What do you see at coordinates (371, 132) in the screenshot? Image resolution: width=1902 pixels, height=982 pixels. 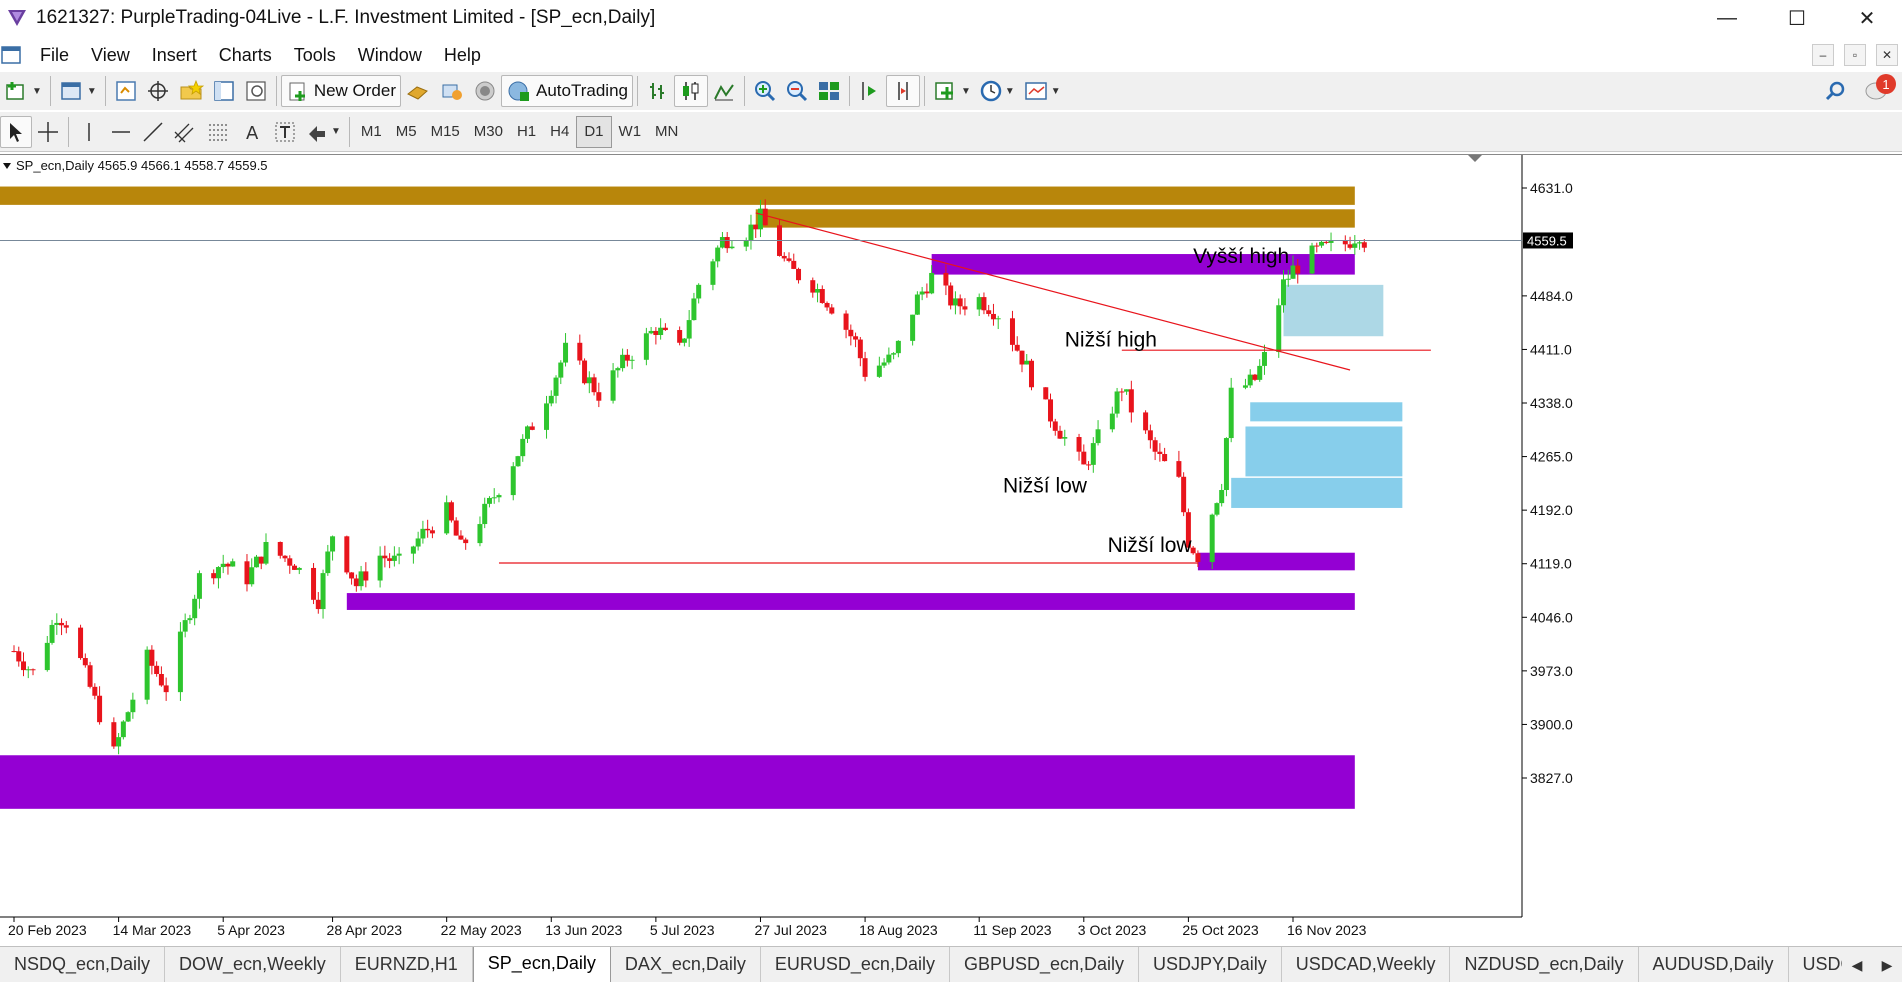 I see `timeframe-m1: M1` at bounding box center [371, 132].